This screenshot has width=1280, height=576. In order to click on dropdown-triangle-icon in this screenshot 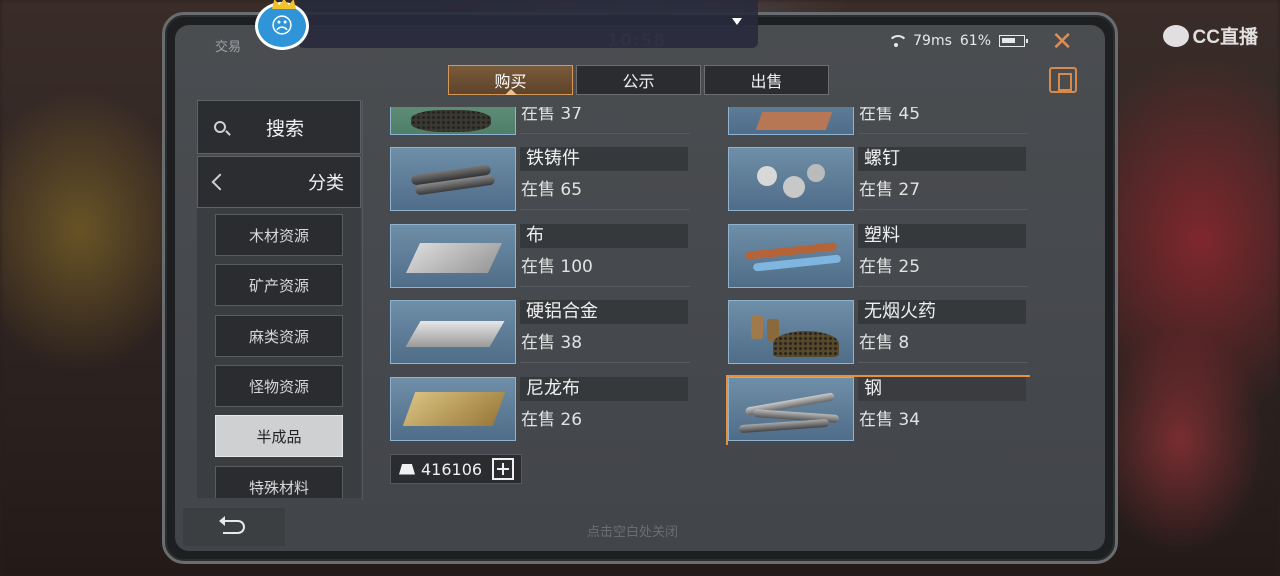, I will do `click(737, 21)`.